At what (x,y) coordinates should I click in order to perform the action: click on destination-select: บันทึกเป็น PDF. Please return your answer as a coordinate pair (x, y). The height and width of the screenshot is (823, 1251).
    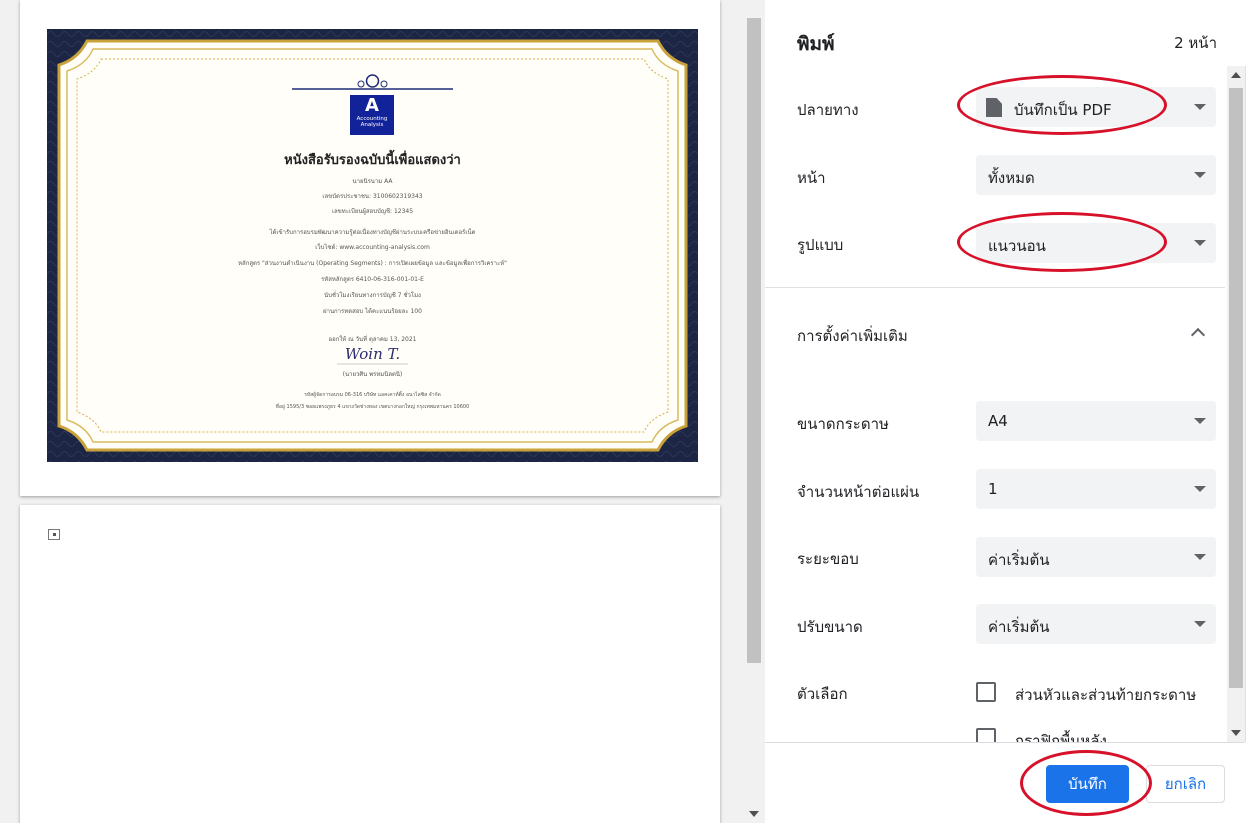
    Looking at the image, I should click on (1096, 107).